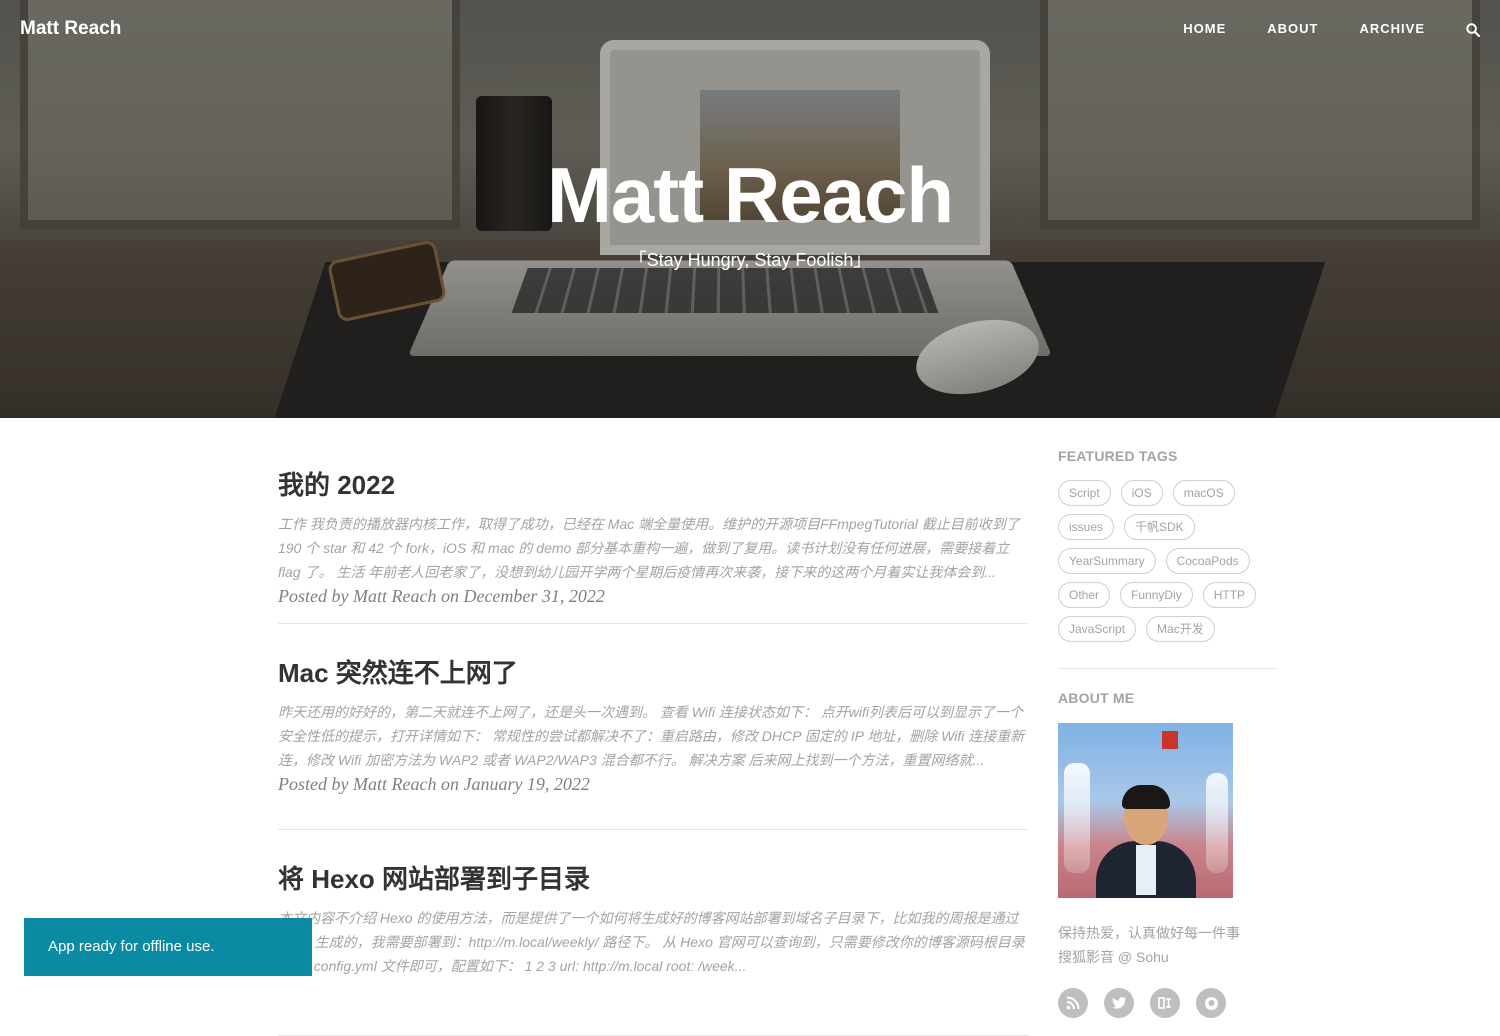 This screenshot has width=1500, height=1036. What do you see at coordinates (1145, 810) in the screenshot?
I see `avatar` at bounding box center [1145, 810].